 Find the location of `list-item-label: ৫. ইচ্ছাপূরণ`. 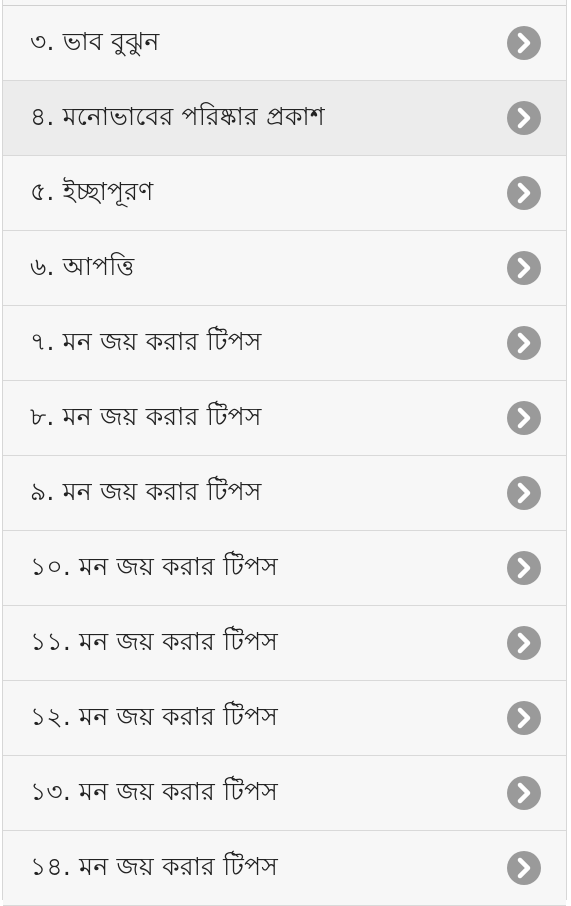

list-item-label: ৫. ইচ্ছাপূরণ is located at coordinates (92, 191).